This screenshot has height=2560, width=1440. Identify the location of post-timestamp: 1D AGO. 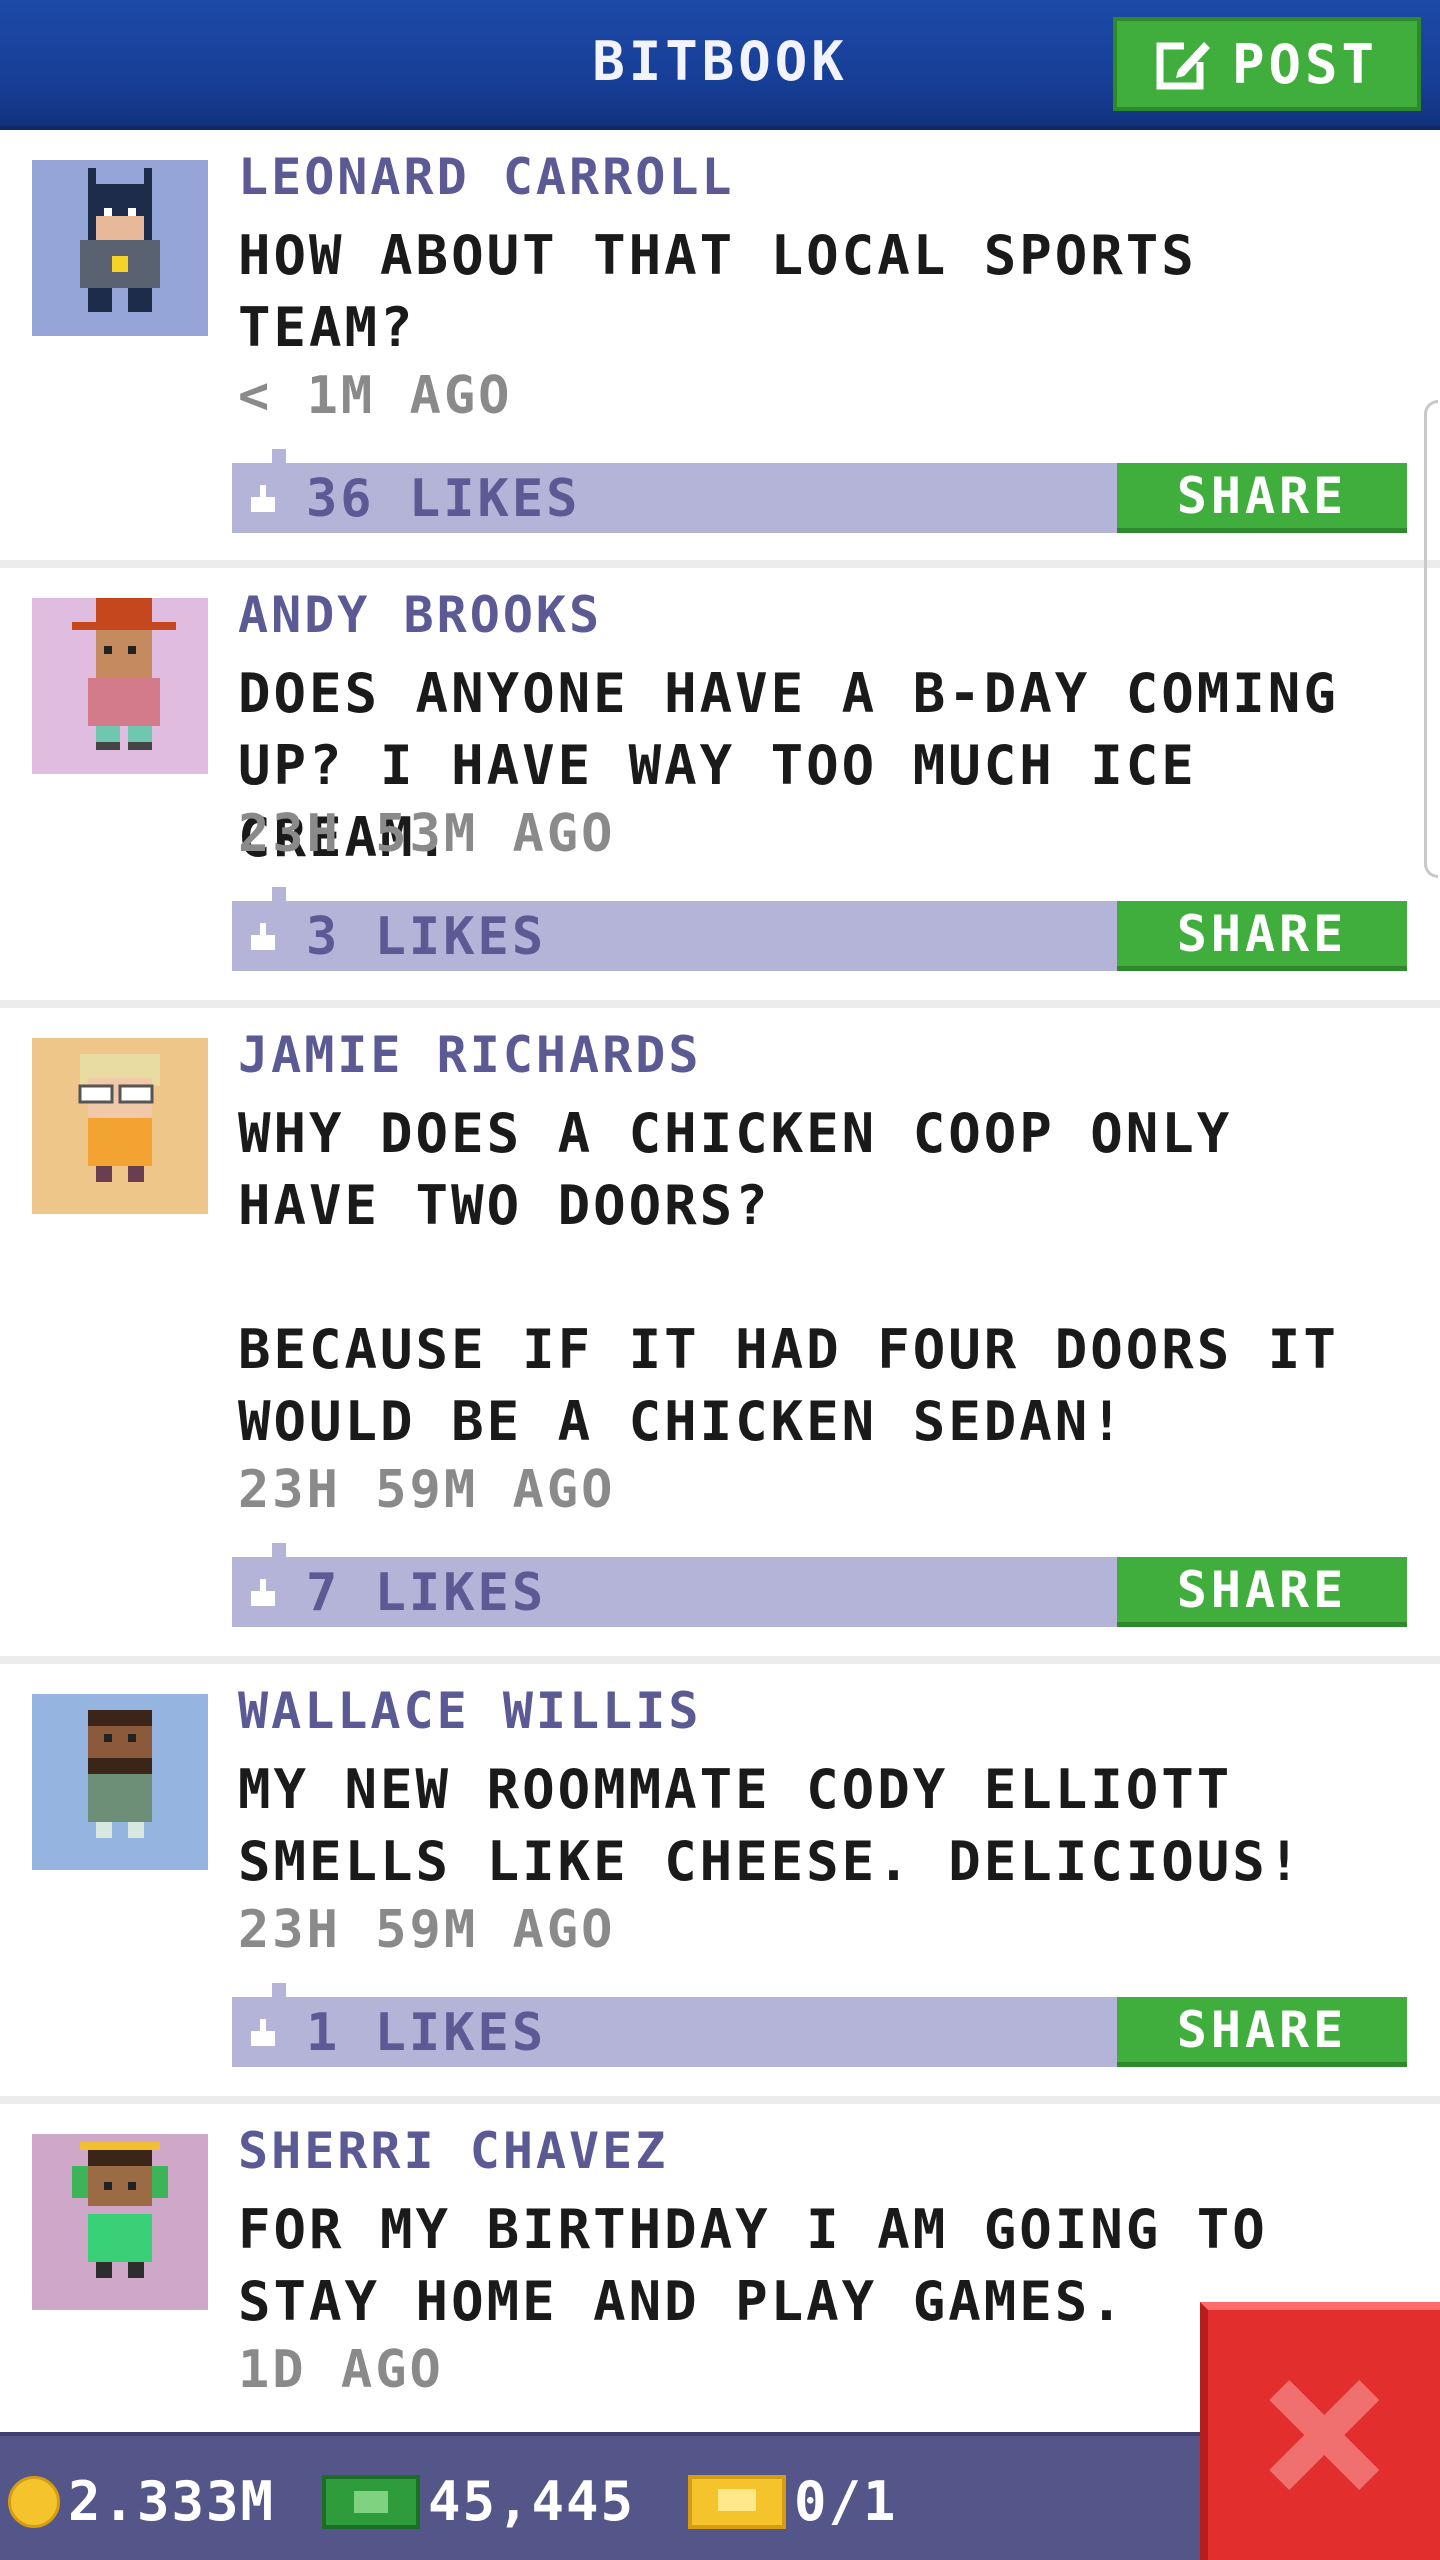
(341, 2370).